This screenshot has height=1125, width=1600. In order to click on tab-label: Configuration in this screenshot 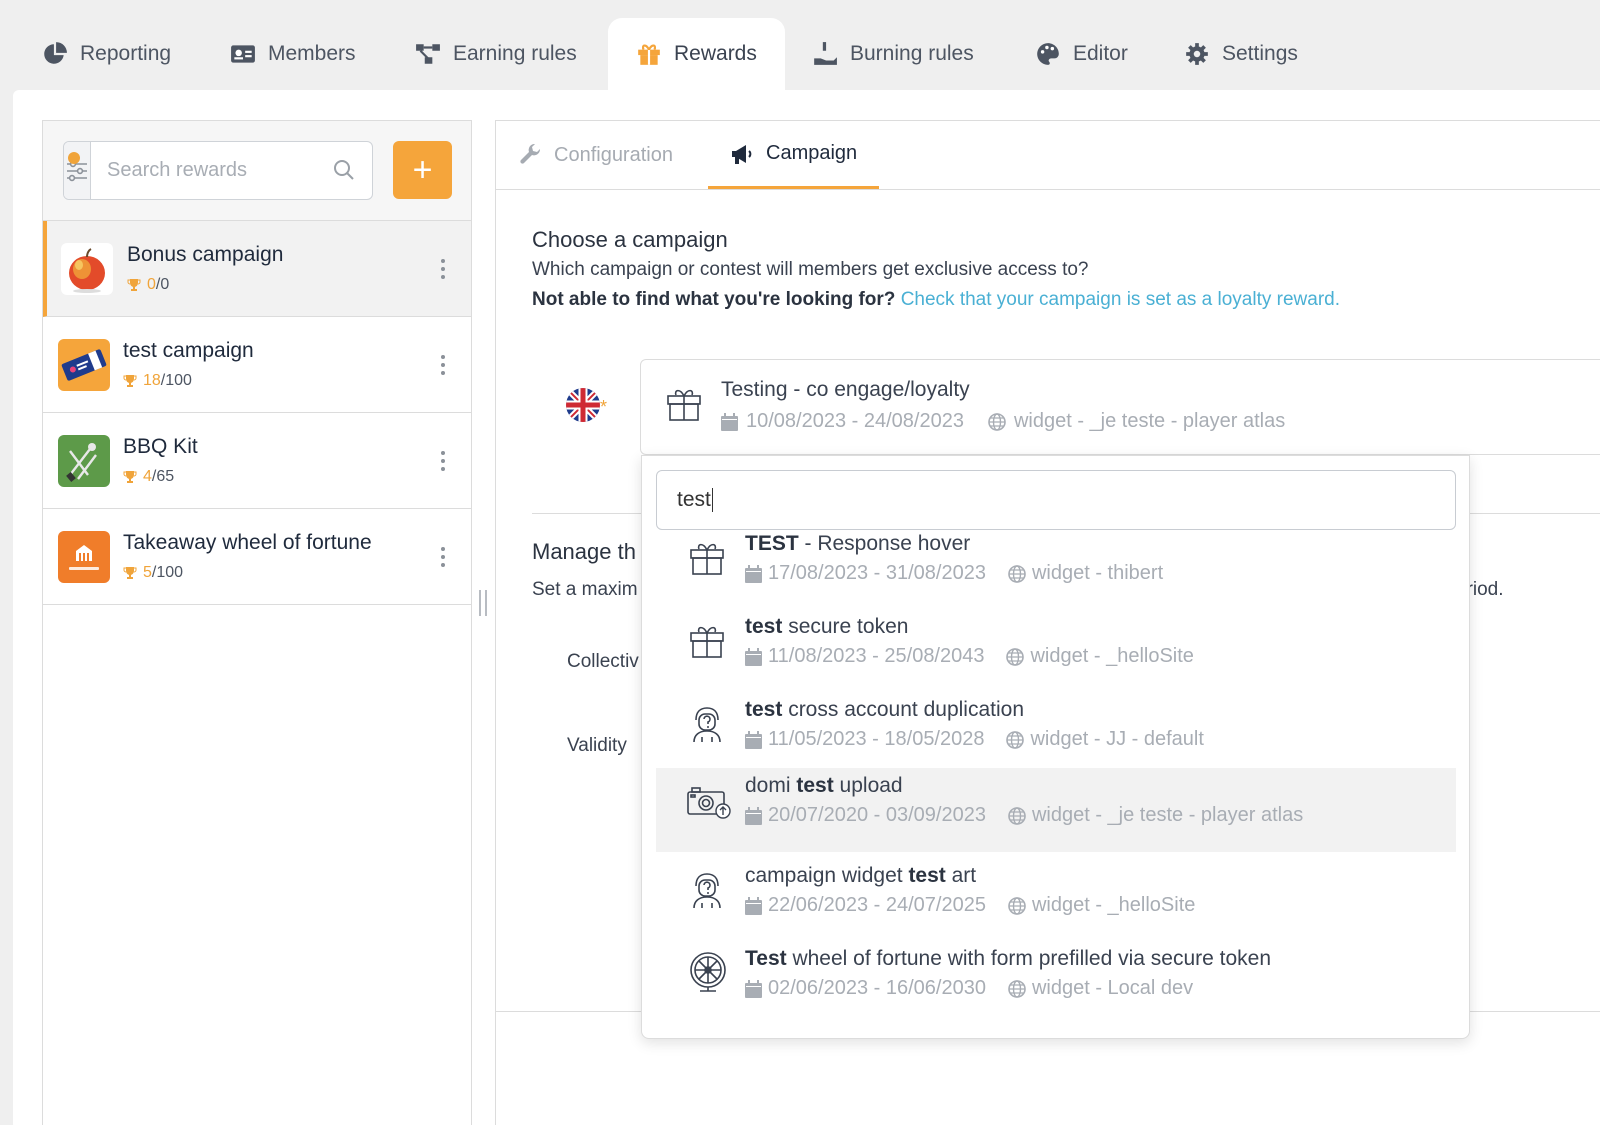, I will do `click(613, 154)`.